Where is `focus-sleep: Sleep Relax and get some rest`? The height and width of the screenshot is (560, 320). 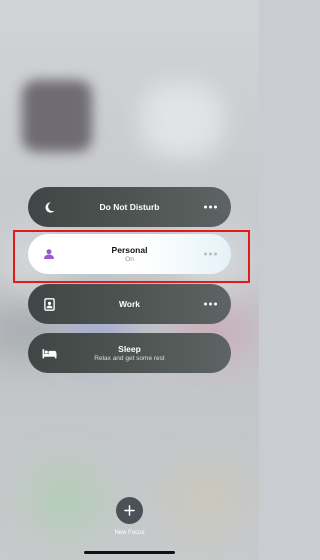
focus-sleep: Sleep Relax and get some rest is located at coordinates (129, 353).